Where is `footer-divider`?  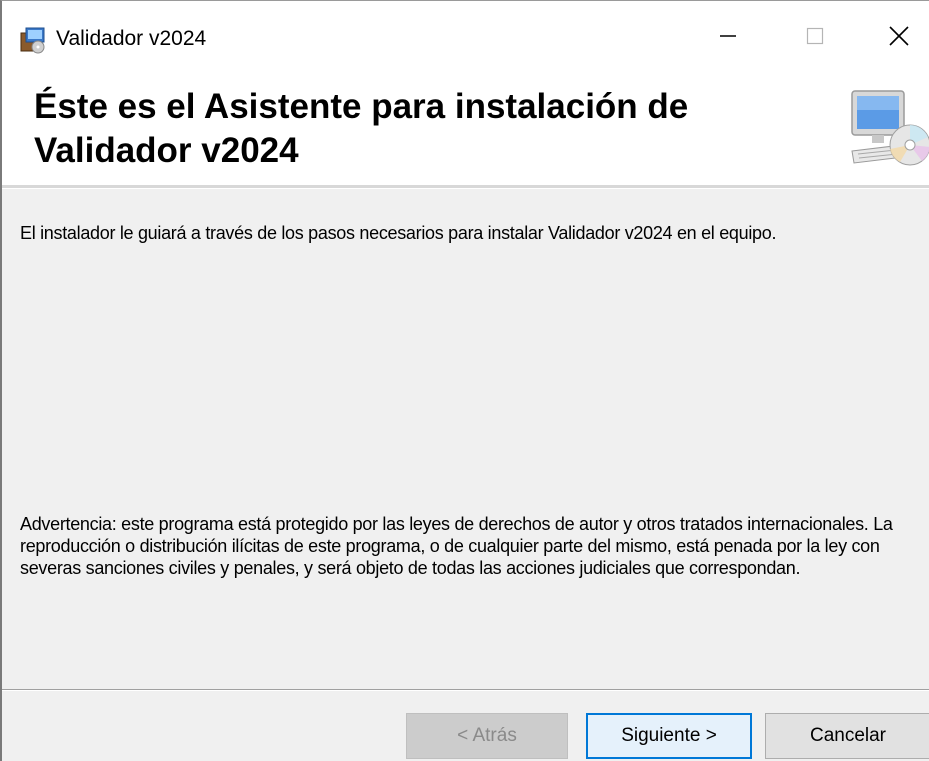 footer-divider is located at coordinates (465, 690).